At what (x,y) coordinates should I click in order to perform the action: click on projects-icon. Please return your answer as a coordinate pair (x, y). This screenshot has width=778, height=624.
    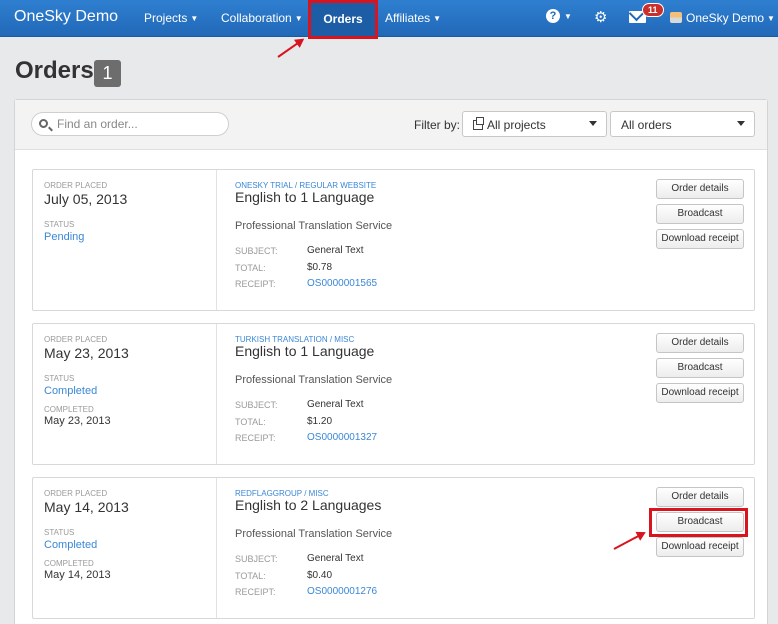
    Looking at the image, I should click on (478, 123).